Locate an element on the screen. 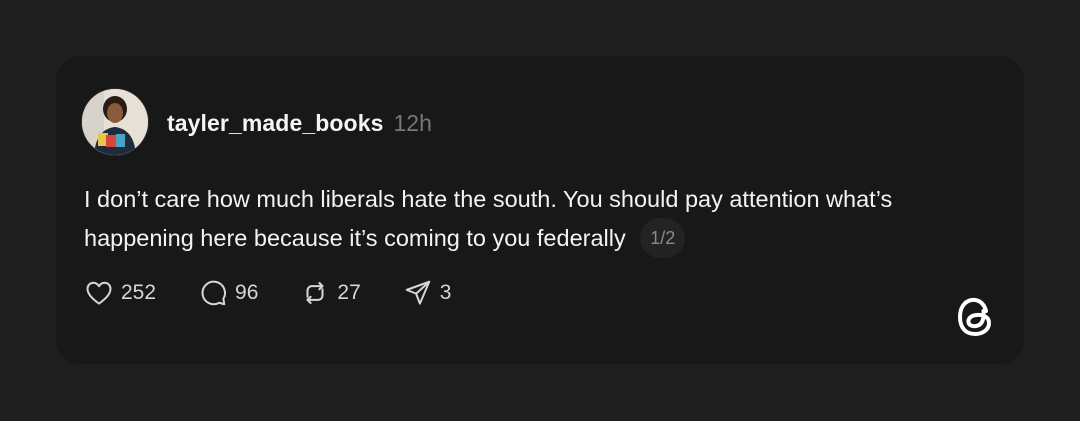 This screenshot has width=1080, height=421. avatar is located at coordinates (115, 122).